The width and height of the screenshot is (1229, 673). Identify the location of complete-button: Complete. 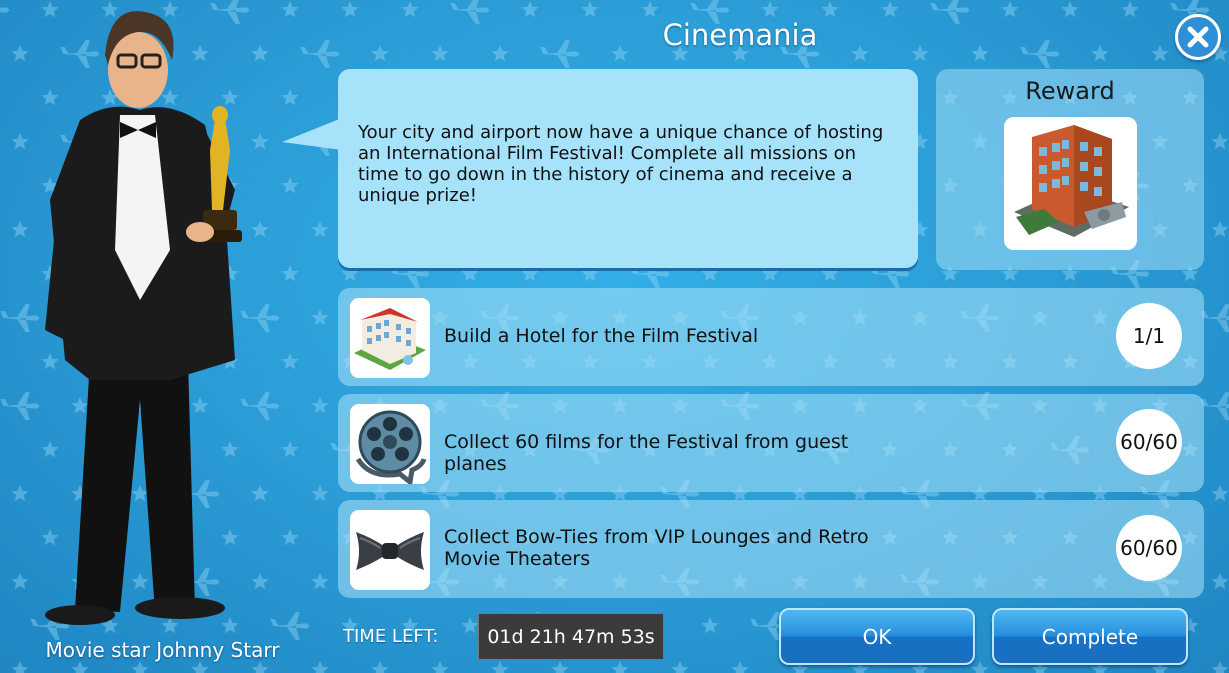
(1090, 636).